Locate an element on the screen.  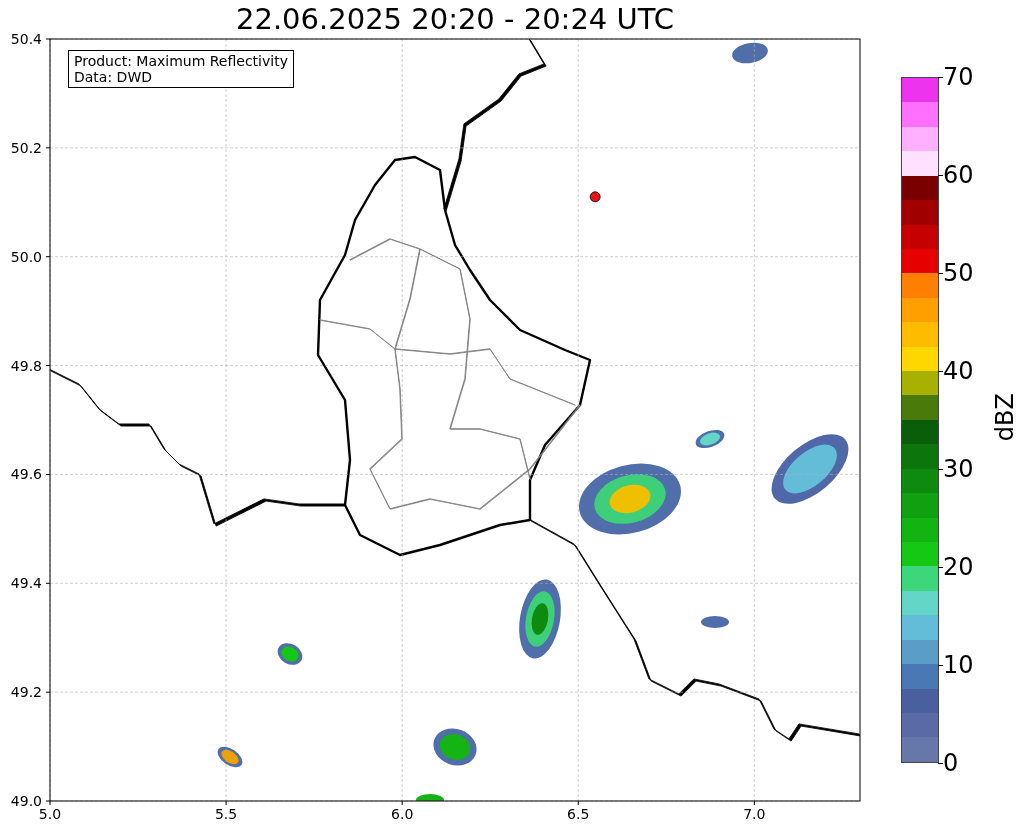
legend-text: Product: Maximum Reflectivity is located at coordinates (181, 61).